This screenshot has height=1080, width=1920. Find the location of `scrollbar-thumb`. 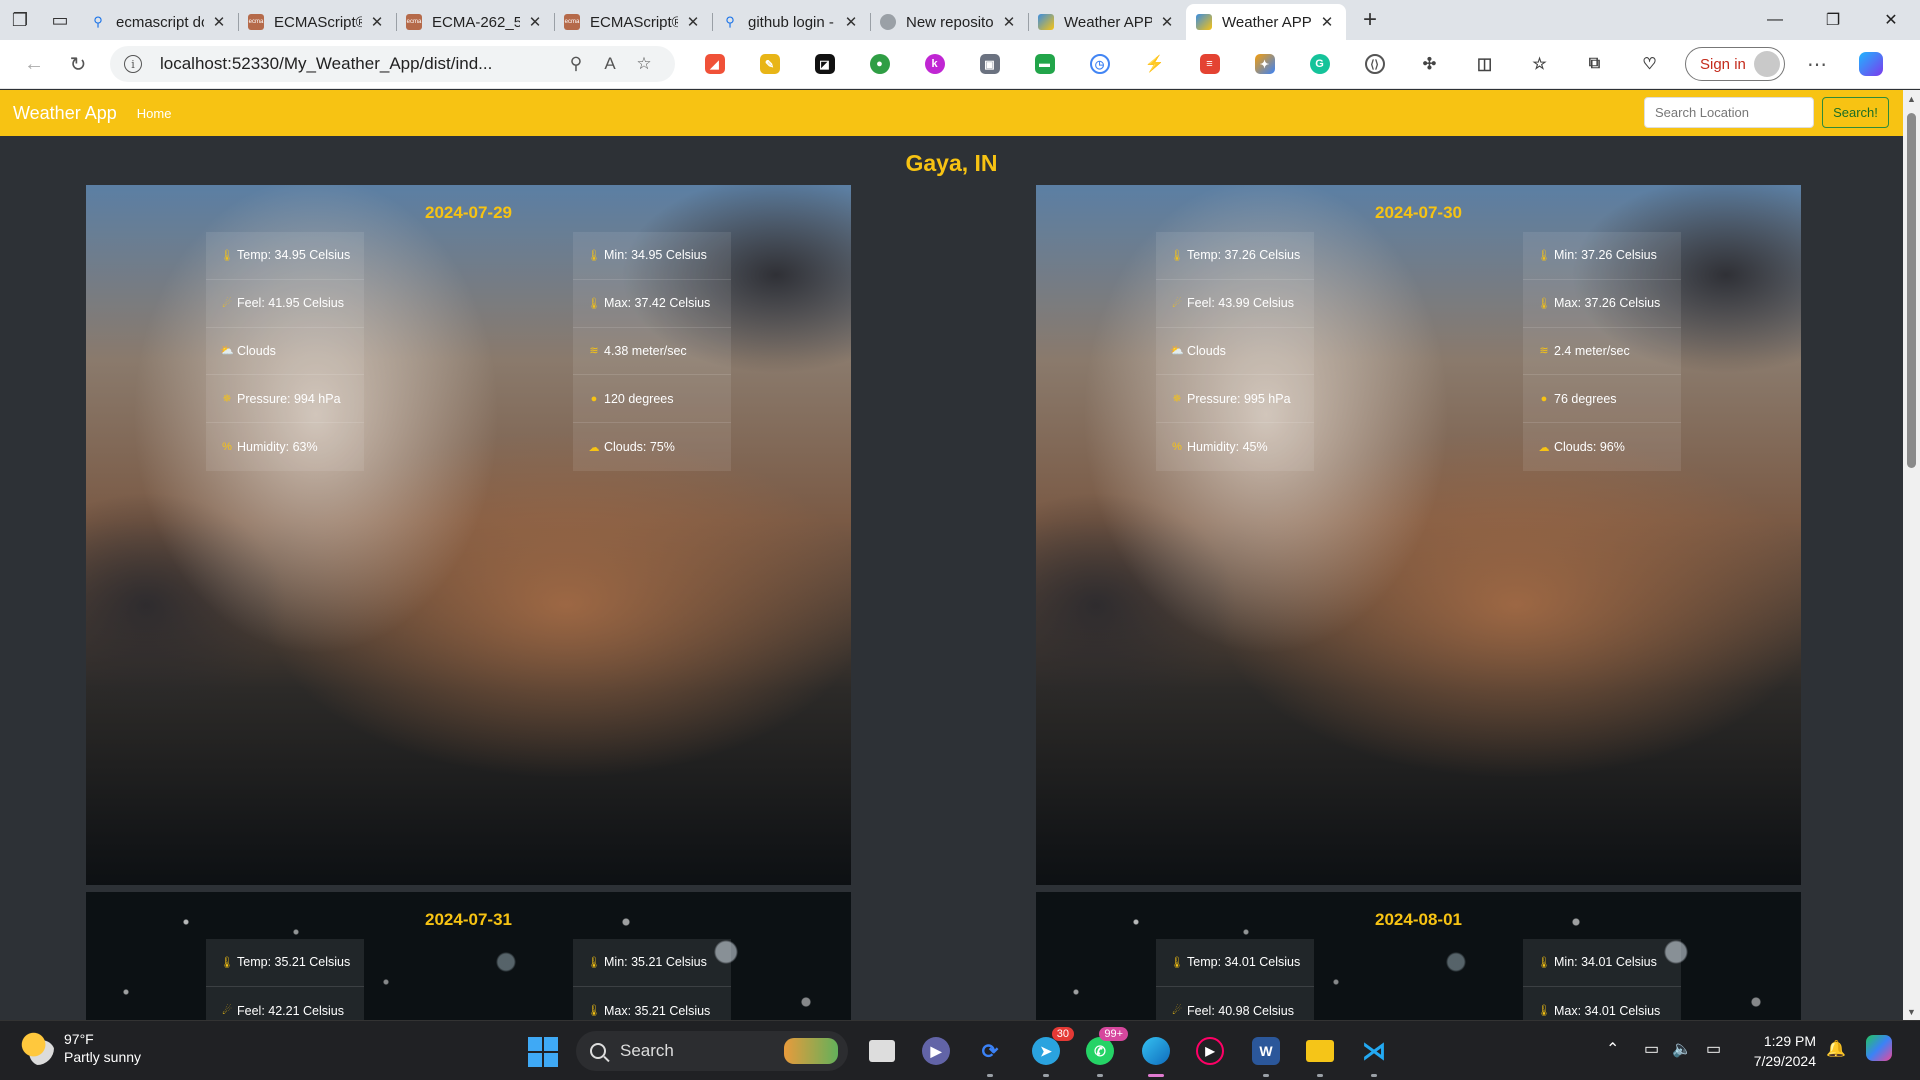

scrollbar-thumb is located at coordinates (1911, 290).